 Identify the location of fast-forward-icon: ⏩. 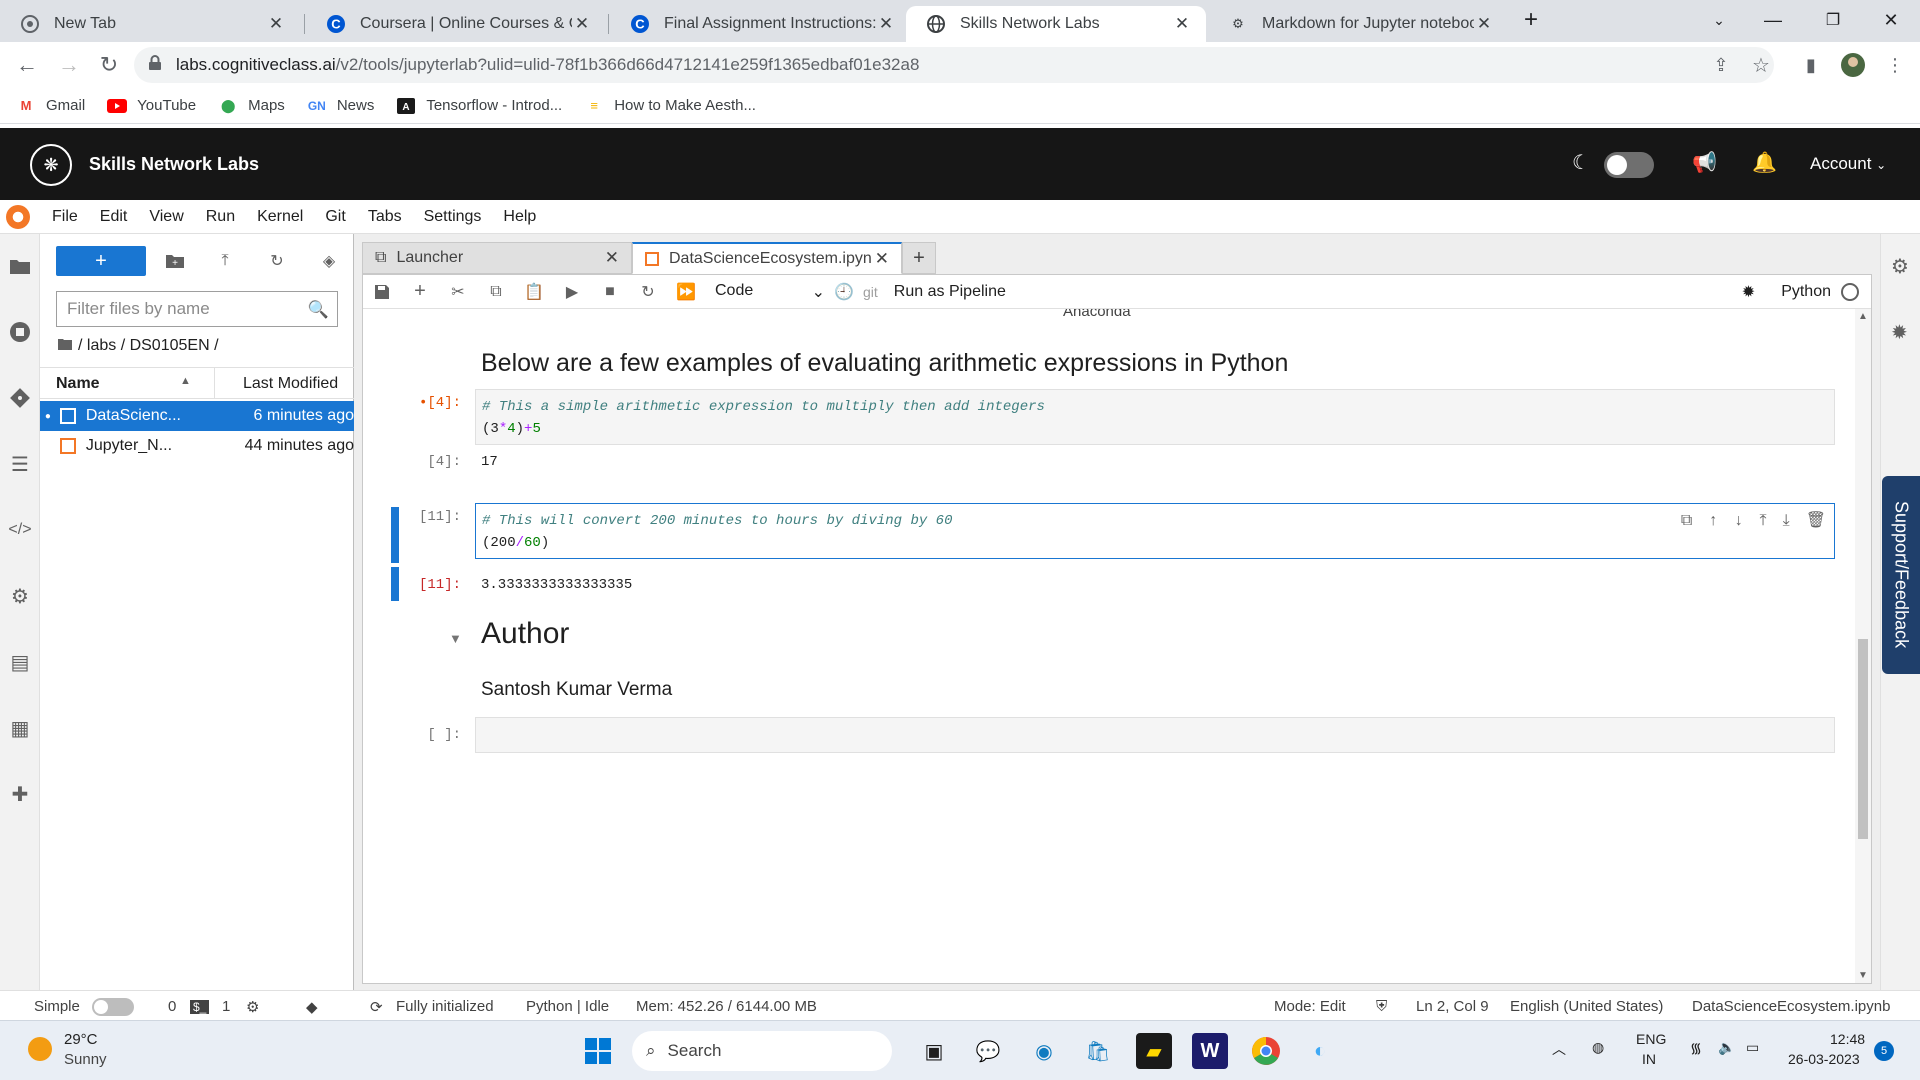
(686, 292).